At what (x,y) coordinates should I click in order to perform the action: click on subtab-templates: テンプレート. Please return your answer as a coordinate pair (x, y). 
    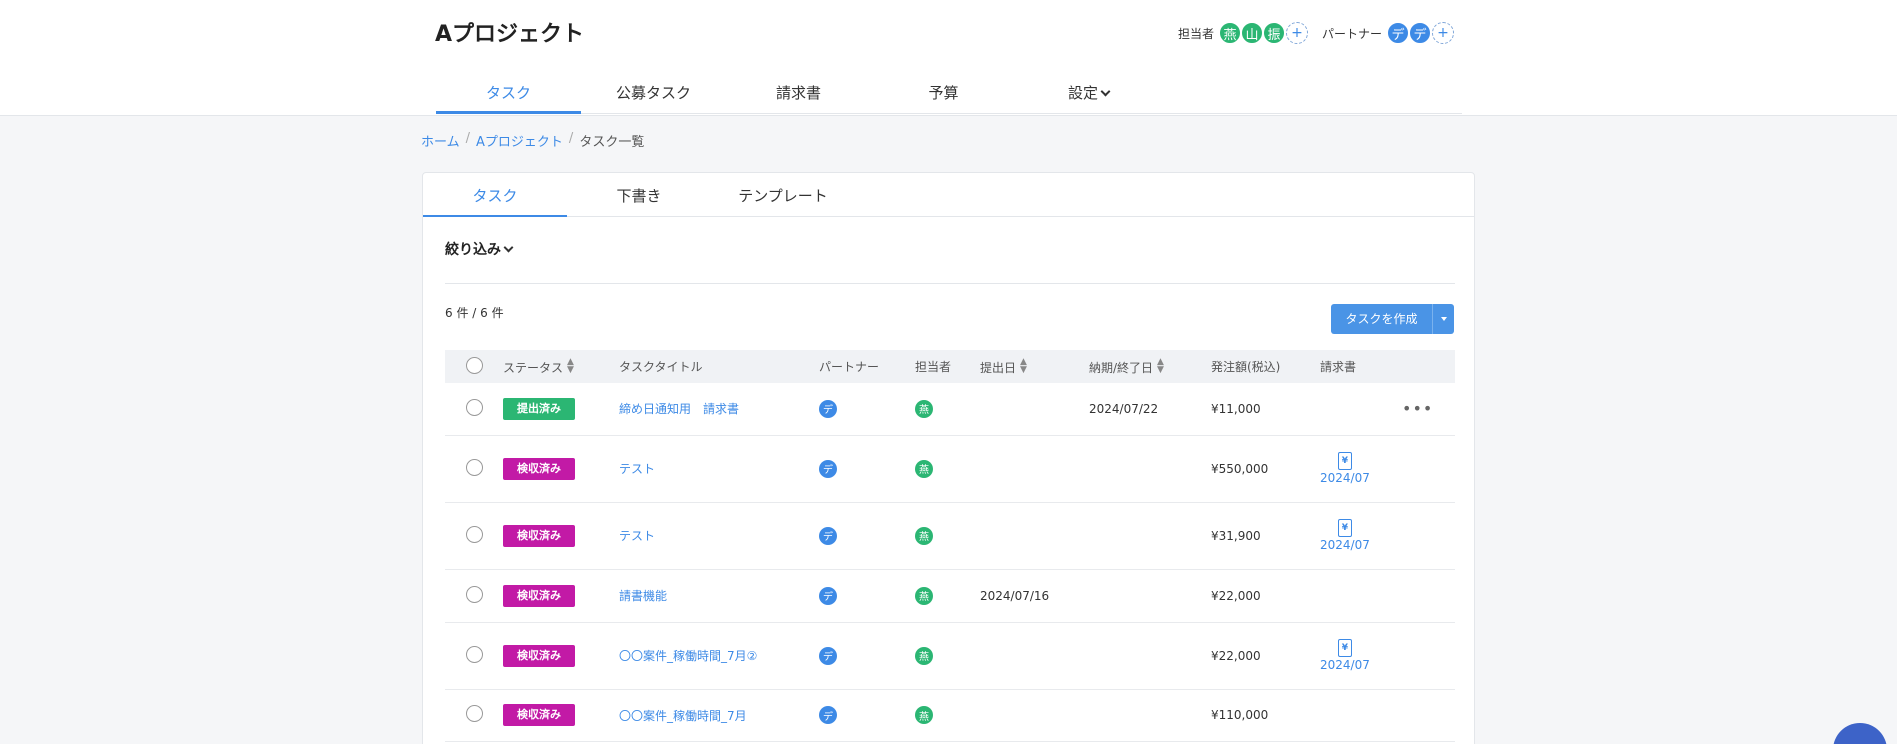
    Looking at the image, I should click on (783, 194).